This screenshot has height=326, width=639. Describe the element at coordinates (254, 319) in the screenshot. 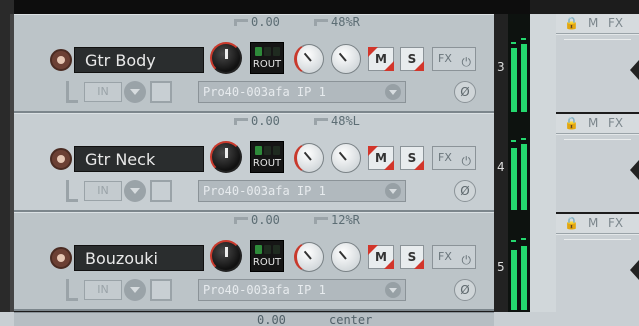

I see `next-track-strip: 0.00 center` at that location.